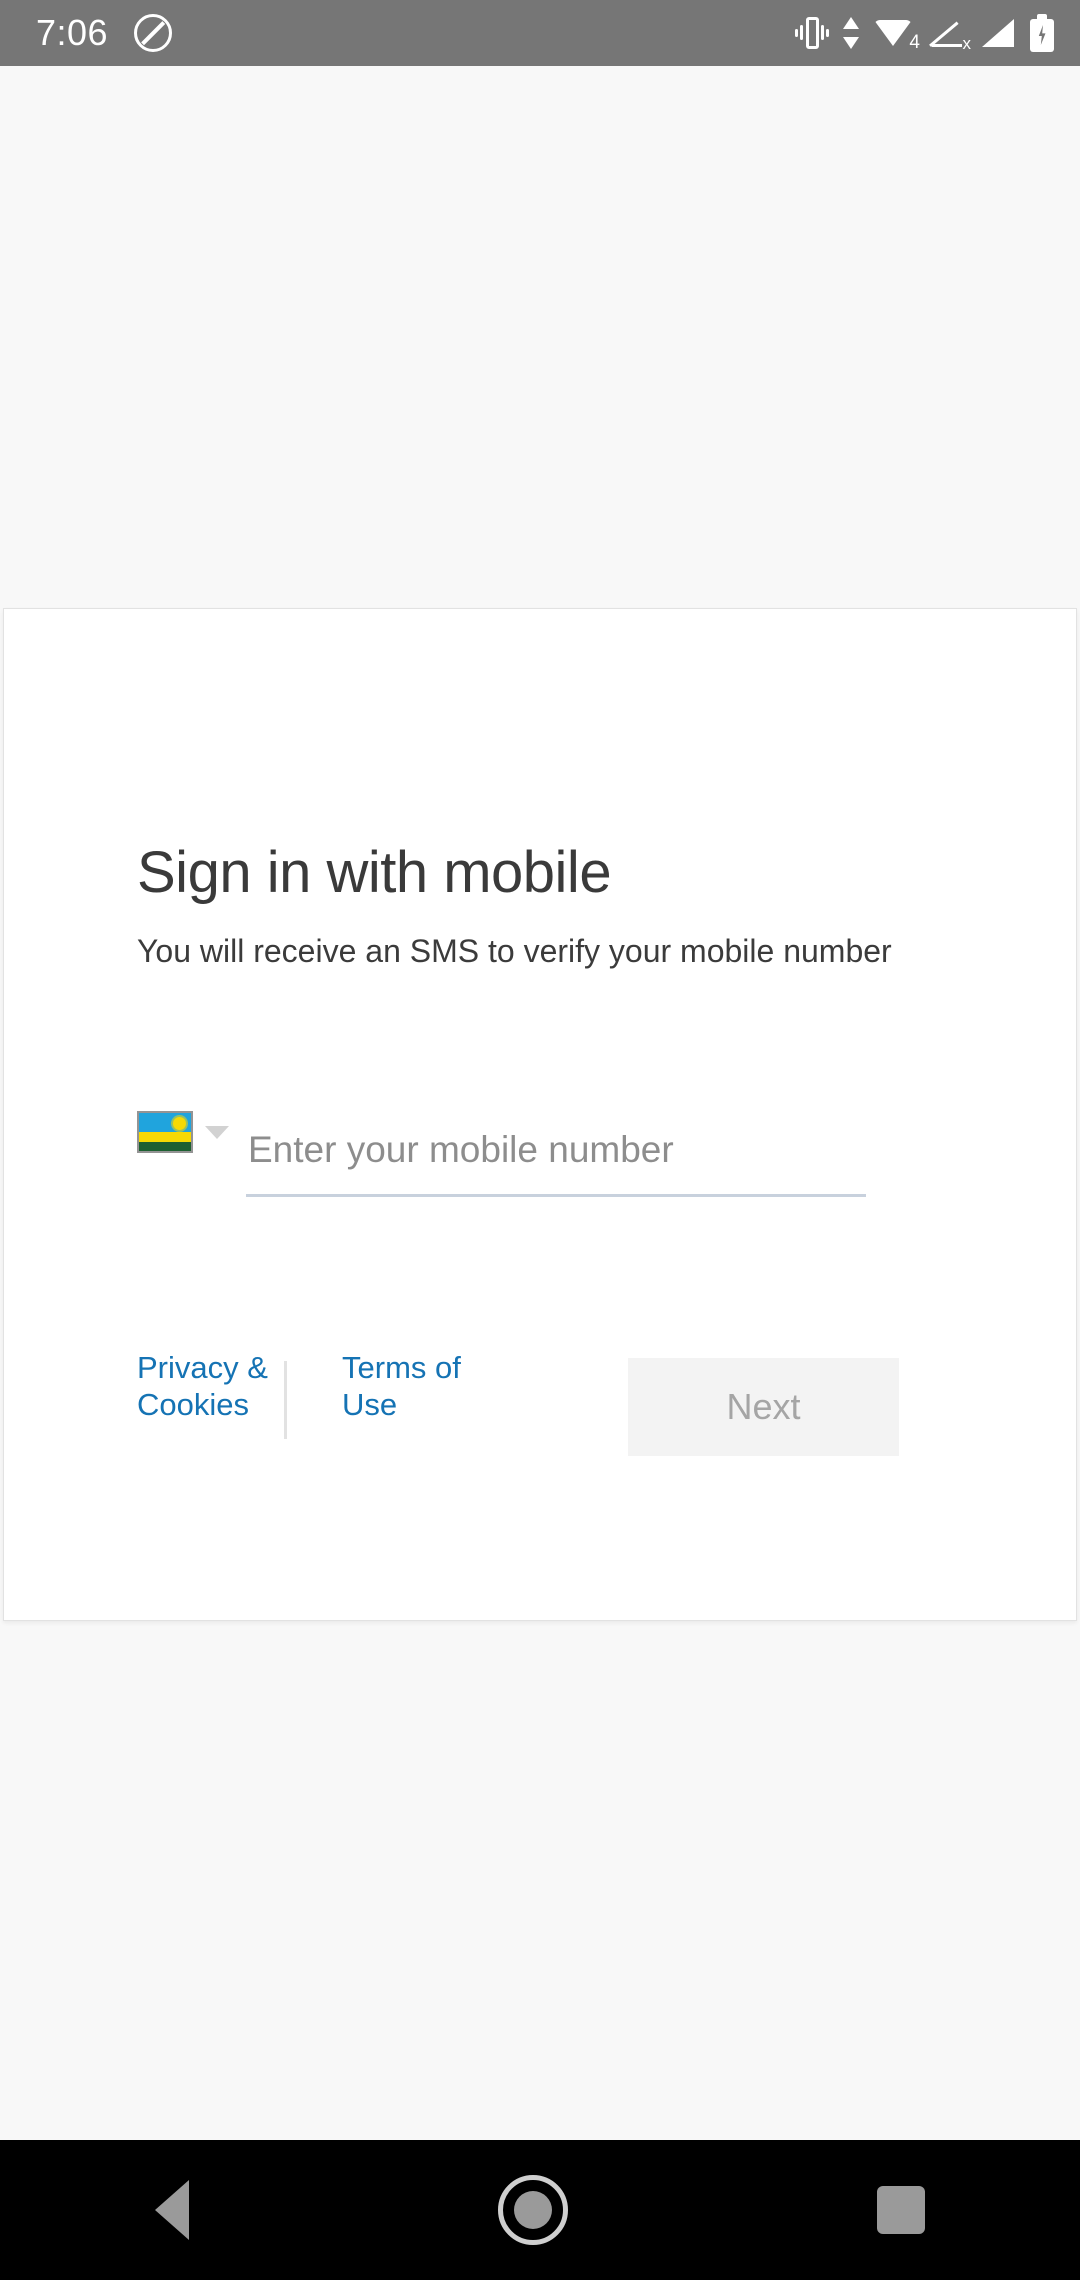 The width and height of the screenshot is (1080, 2280). I want to click on mobile-number-input, so click(556, 1150).